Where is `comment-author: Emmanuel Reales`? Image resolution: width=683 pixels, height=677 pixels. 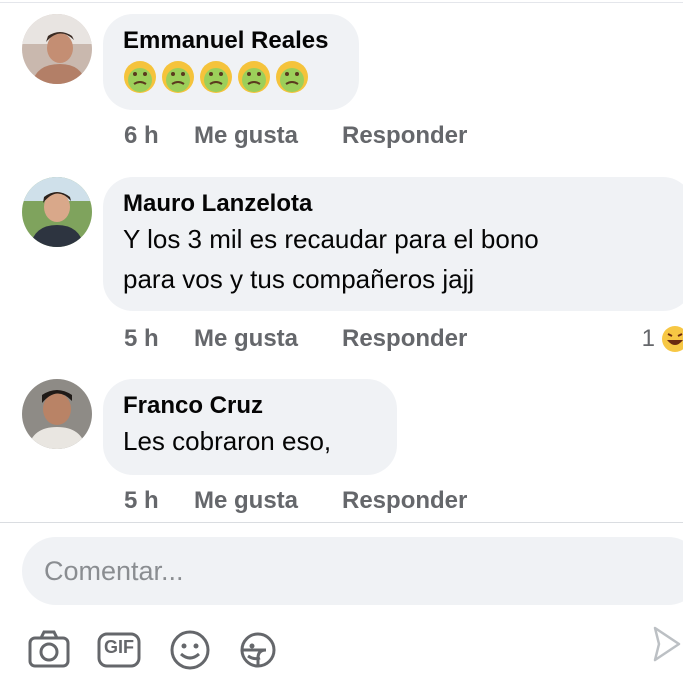
comment-author: Emmanuel Reales is located at coordinates (231, 41).